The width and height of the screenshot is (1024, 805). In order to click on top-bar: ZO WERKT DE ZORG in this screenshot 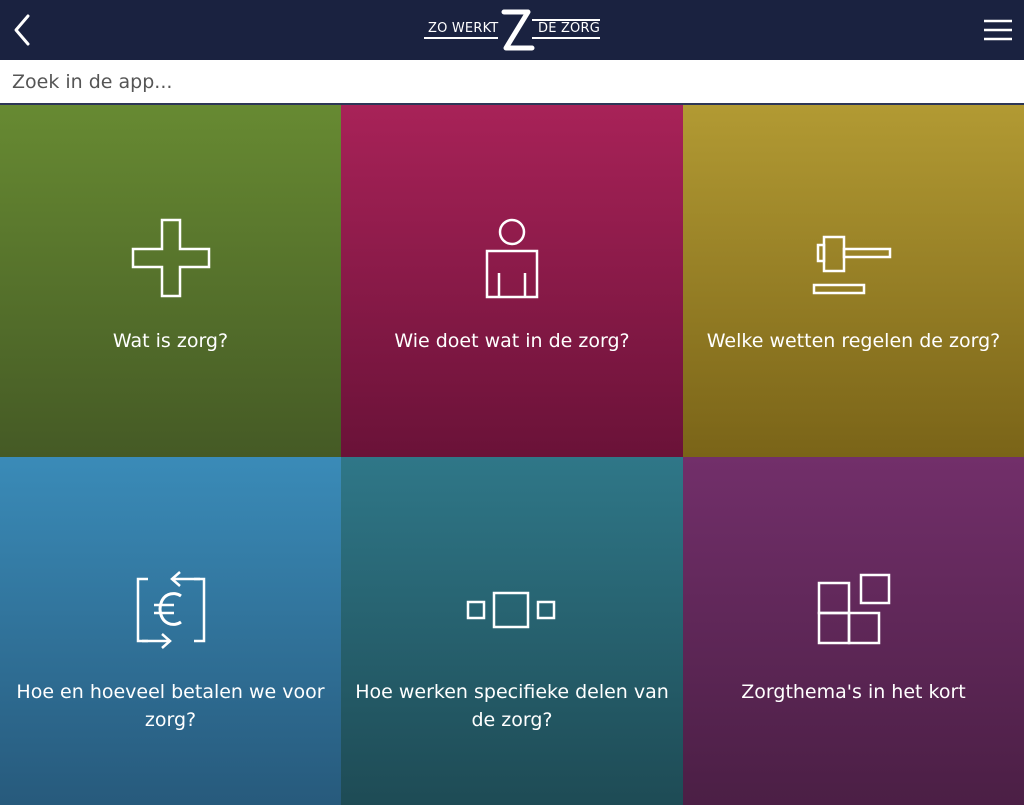, I will do `click(512, 30)`.